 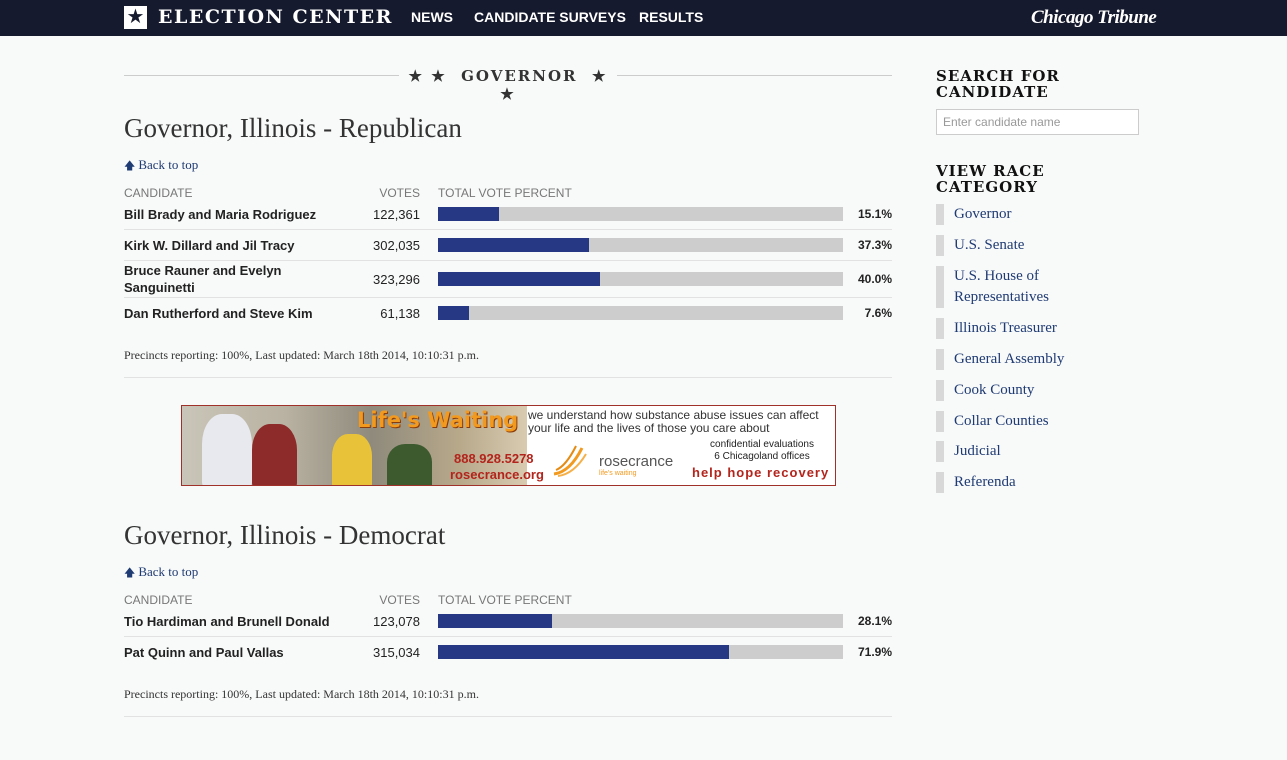 I want to click on category-collar-counties: Collar Counties, so click(x=1036, y=421).